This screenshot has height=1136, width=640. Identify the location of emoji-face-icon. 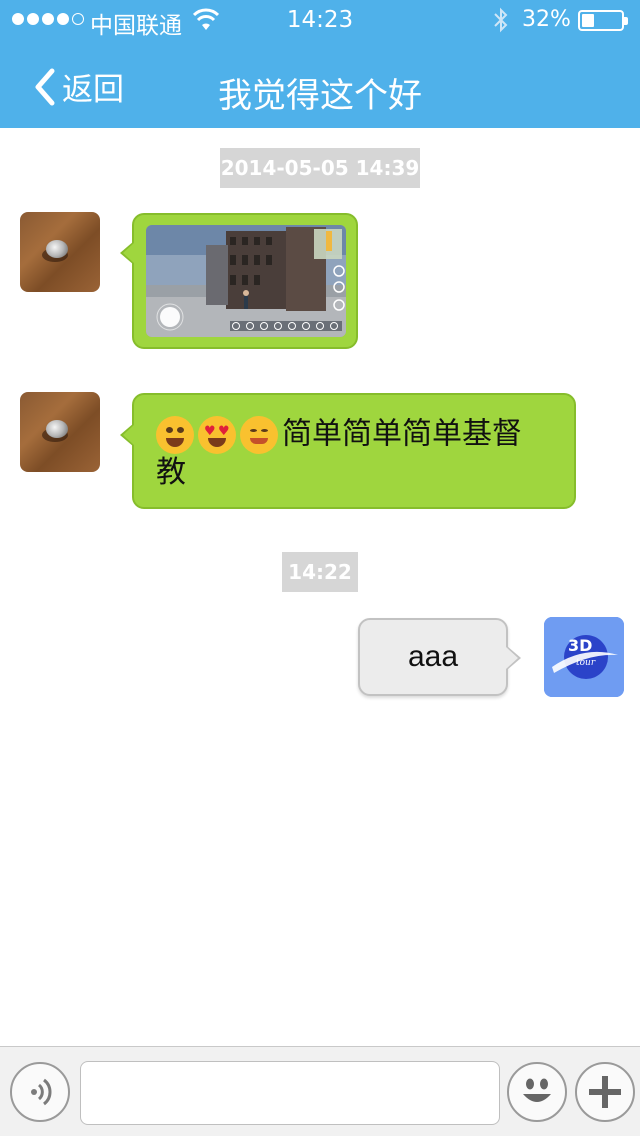
(537, 1090).